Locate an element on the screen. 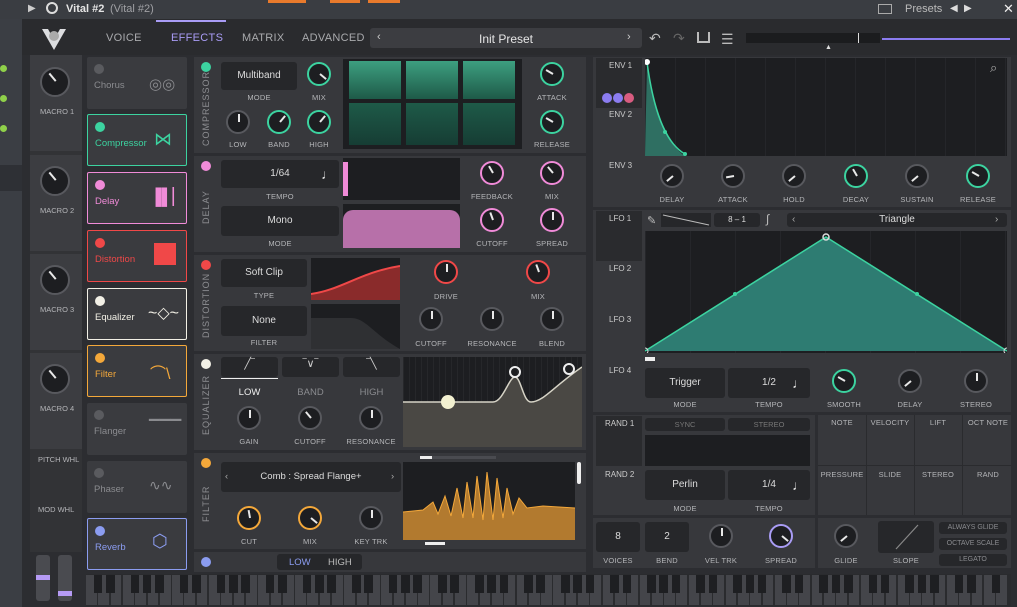 The width and height of the screenshot is (1017, 607). mod-source-slide: SLIDE is located at coordinates (890, 474).